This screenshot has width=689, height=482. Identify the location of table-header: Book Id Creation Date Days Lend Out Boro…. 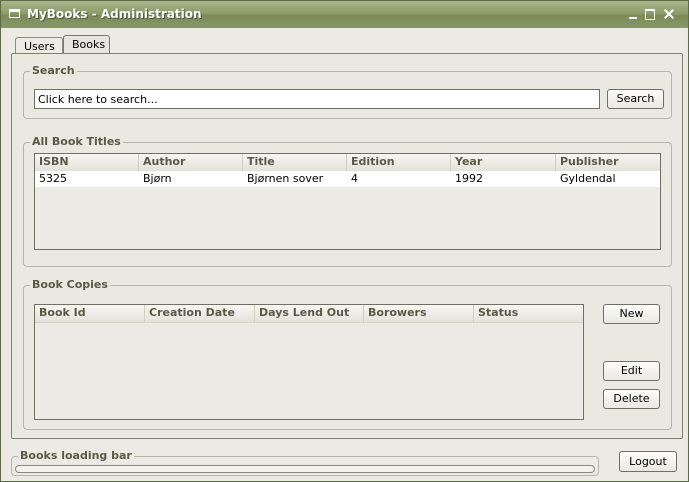
(309, 314).